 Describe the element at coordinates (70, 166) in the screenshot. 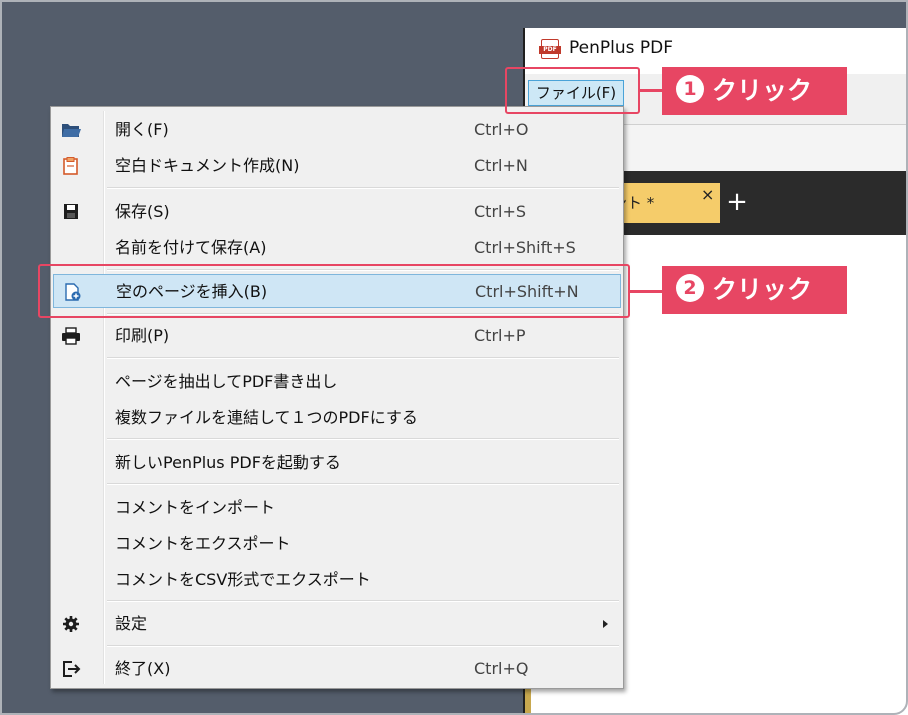

I see `new-document-icon` at that location.